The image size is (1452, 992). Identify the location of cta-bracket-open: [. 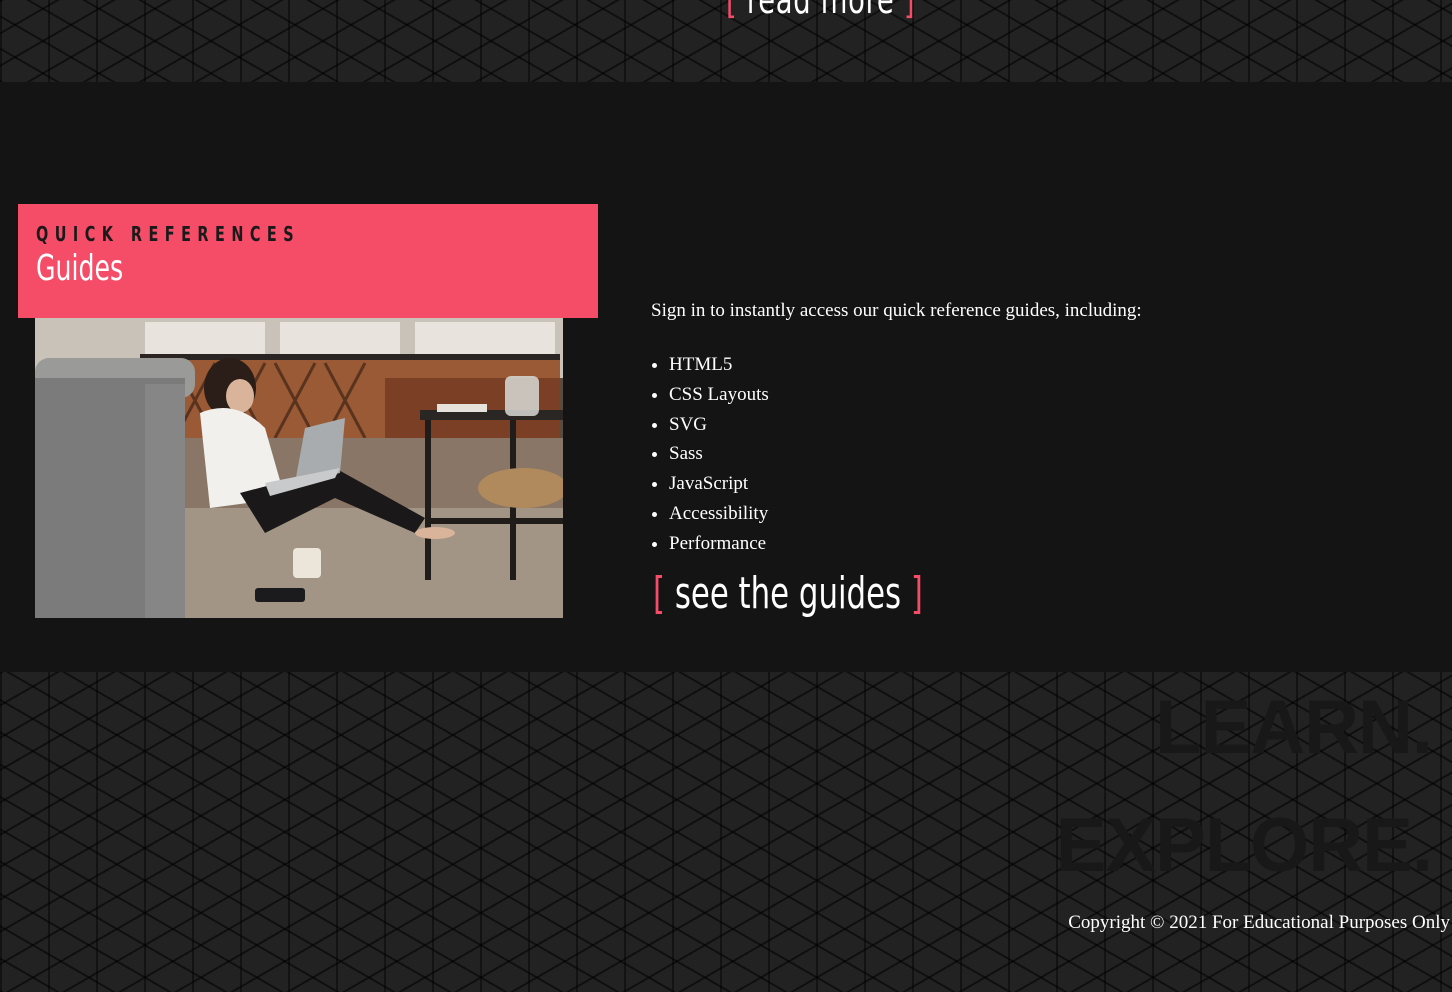
(659, 593).